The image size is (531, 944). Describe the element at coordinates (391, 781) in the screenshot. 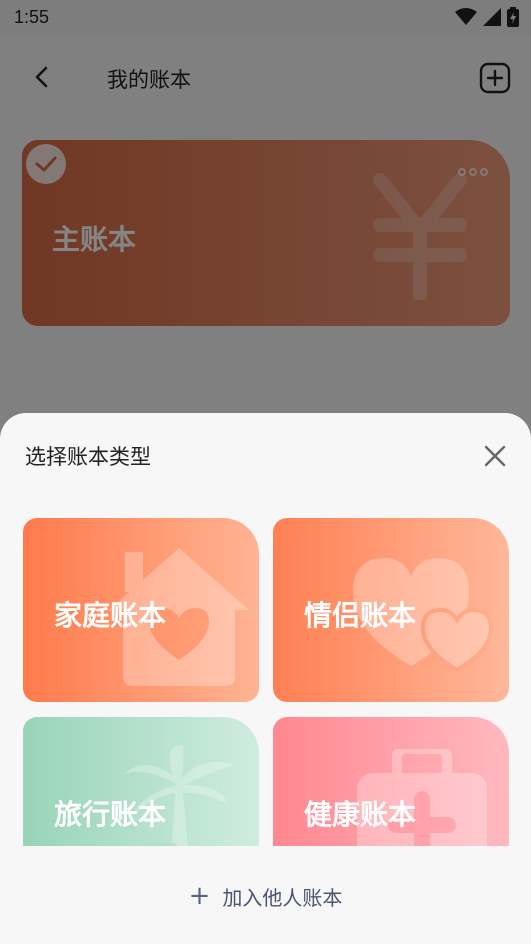

I see `book-type-health: 健康账本` at that location.